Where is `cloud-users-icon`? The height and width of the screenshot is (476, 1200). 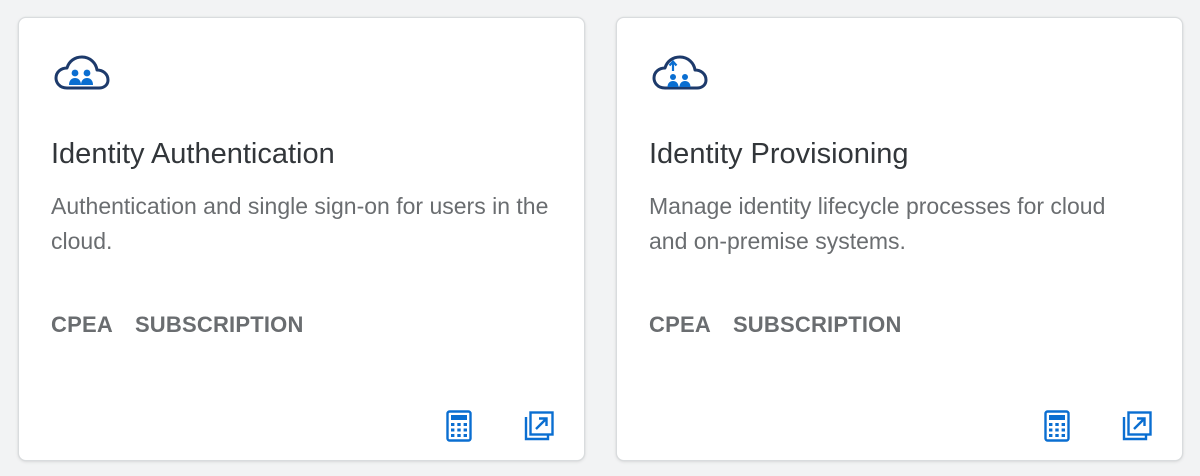
cloud-users-icon is located at coordinates (82, 72).